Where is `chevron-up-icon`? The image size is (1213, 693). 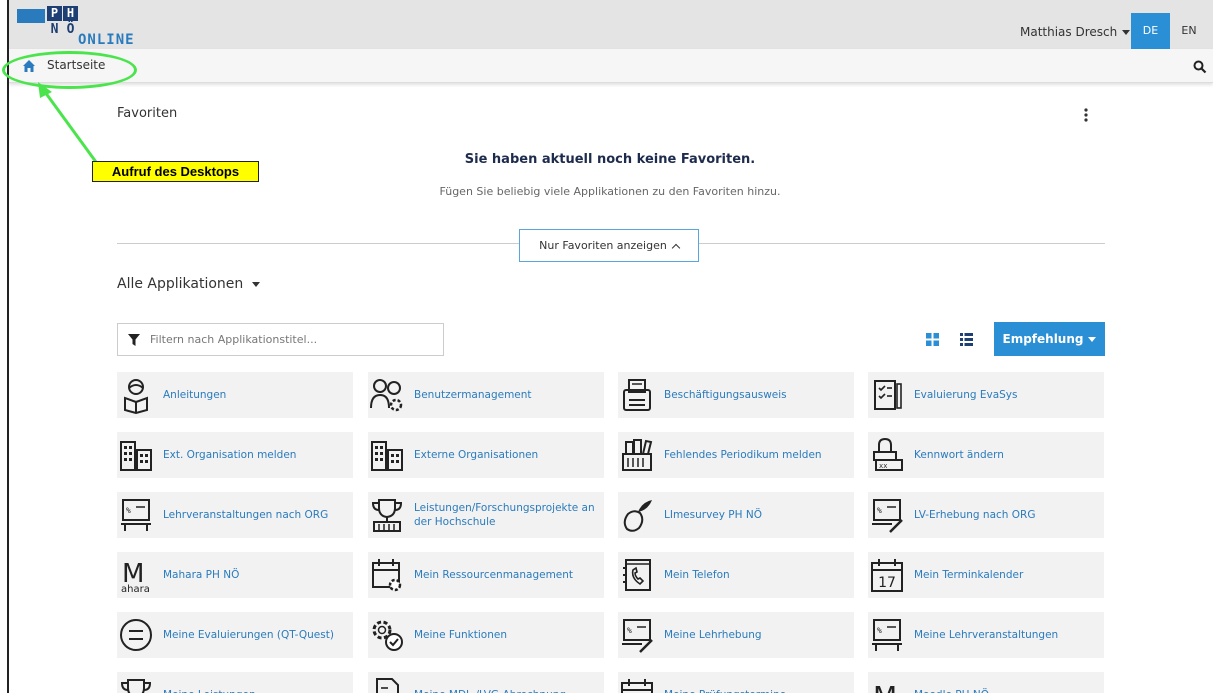
chevron-up-icon is located at coordinates (676, 248).